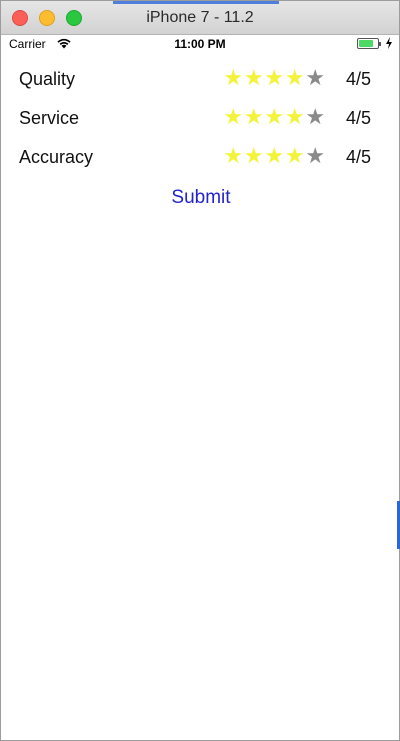 This screenshot has width=400, height=741. I want to click on battery-cap, so click(380, 44).